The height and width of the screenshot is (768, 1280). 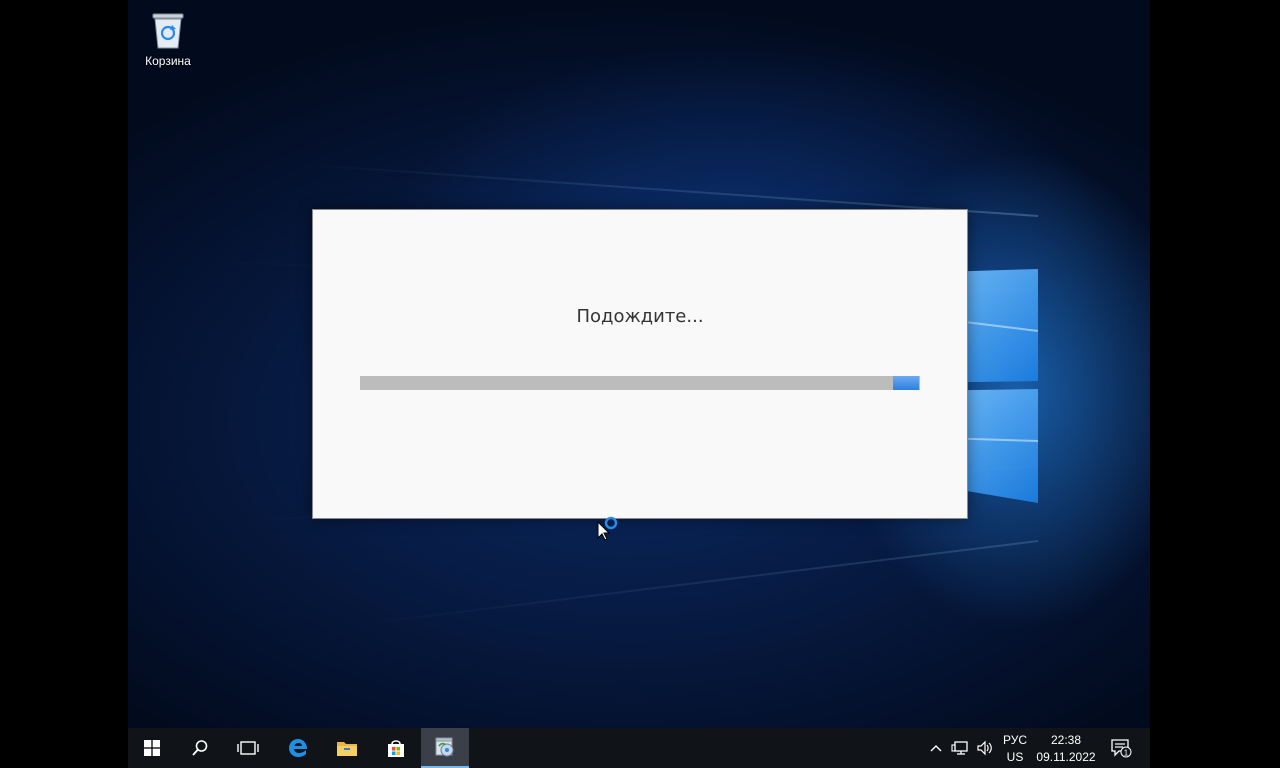 I want to click on task-view-button, so click(x=248, y=748).